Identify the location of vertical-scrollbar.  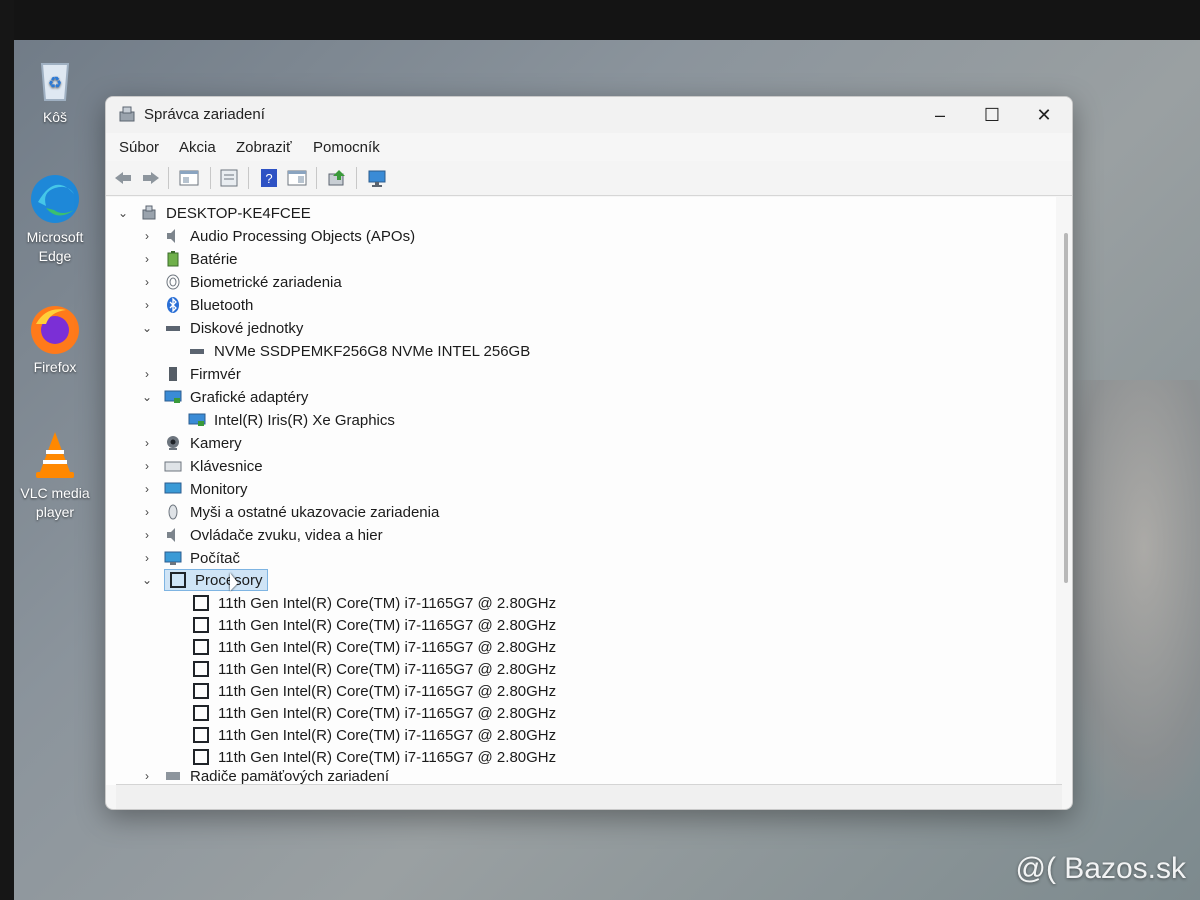
(1066, 408).